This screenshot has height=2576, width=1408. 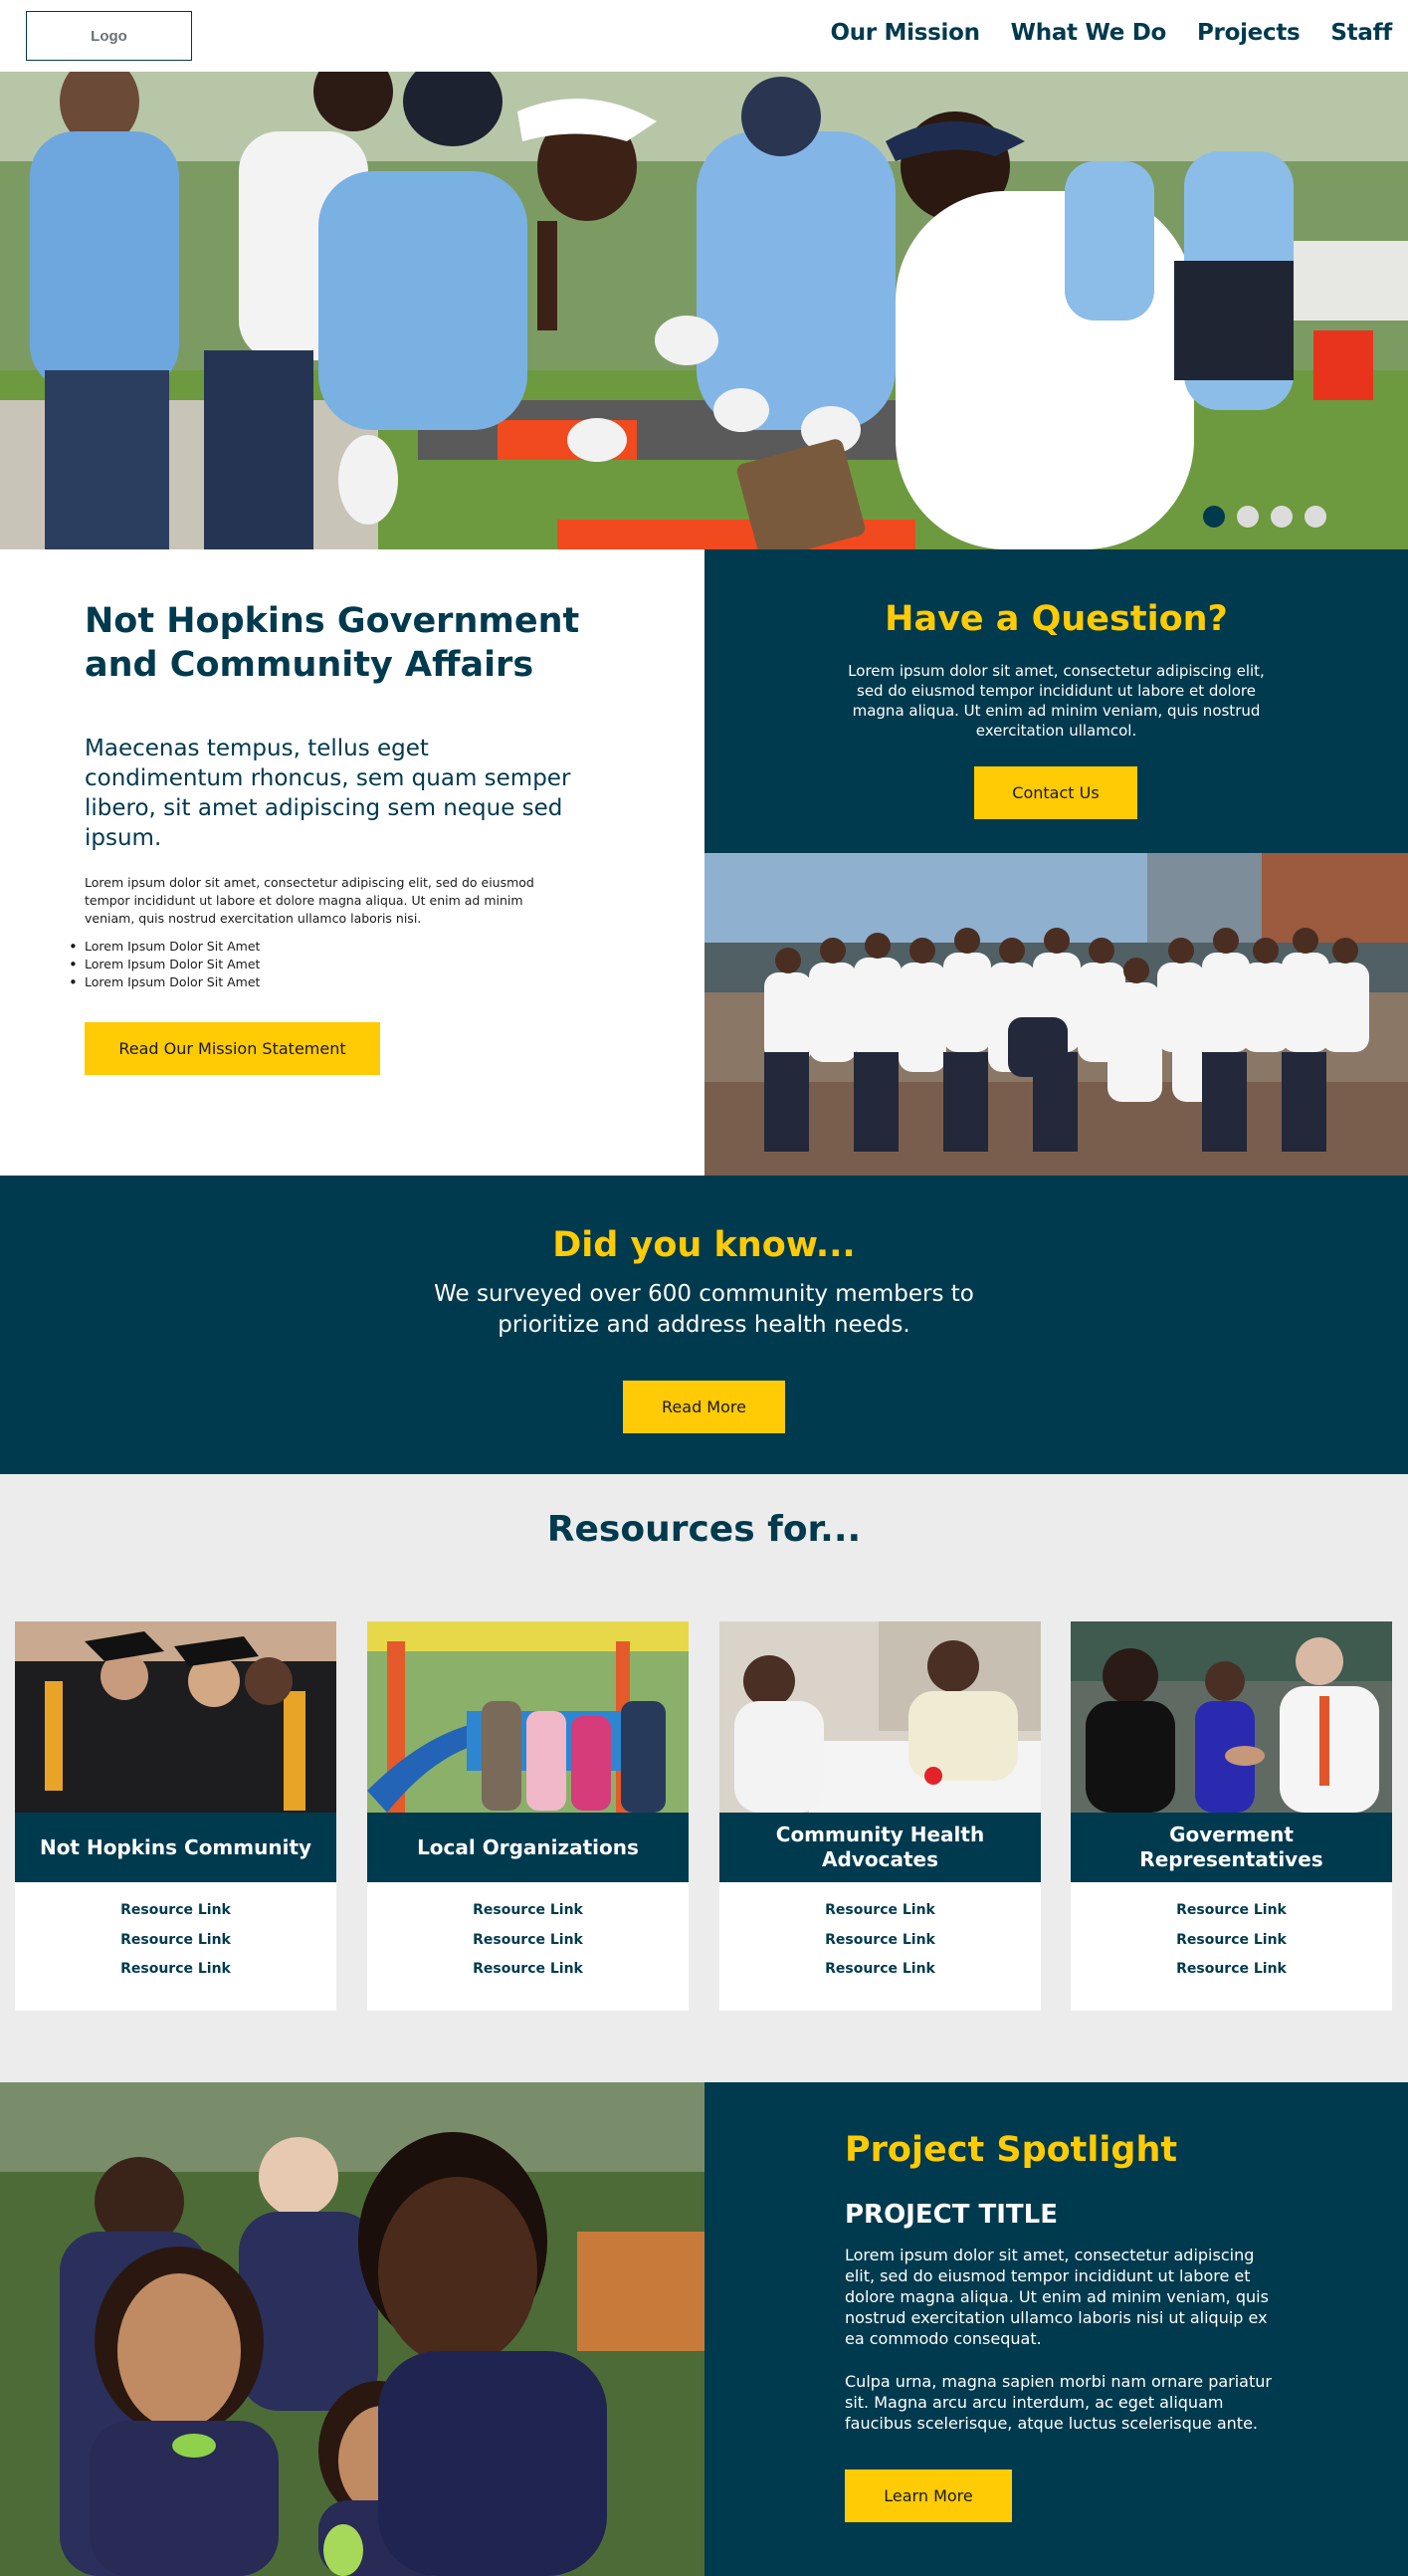 What do you see at coordinates (352, 2329) in the screenshot?
I see `spotlight-photo` at bounding box center [352, 2329].